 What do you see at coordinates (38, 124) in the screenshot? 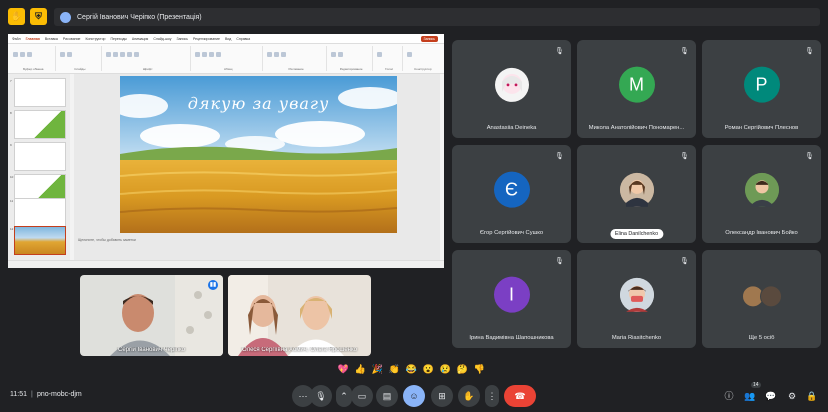
I see `slide-thumbnail: 8` at bounding box center [38, 124].